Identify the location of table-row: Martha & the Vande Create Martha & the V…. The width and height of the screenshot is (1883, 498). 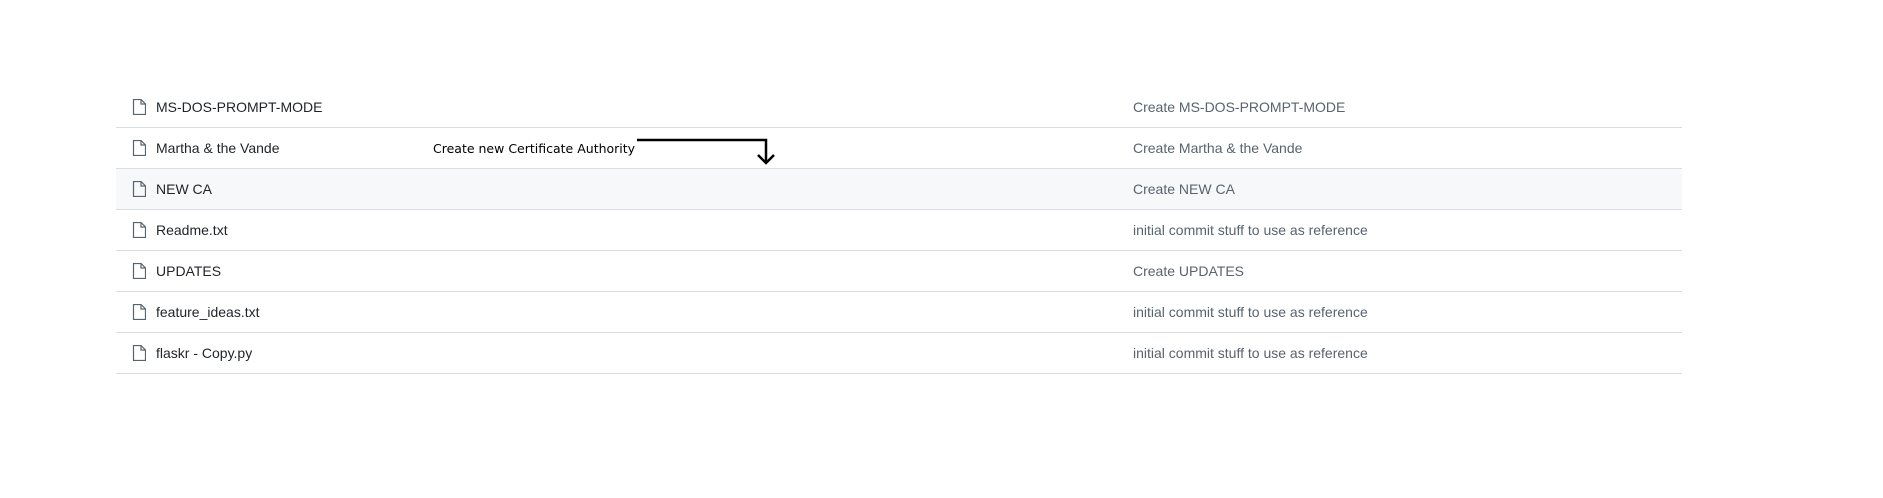
(899, 148).